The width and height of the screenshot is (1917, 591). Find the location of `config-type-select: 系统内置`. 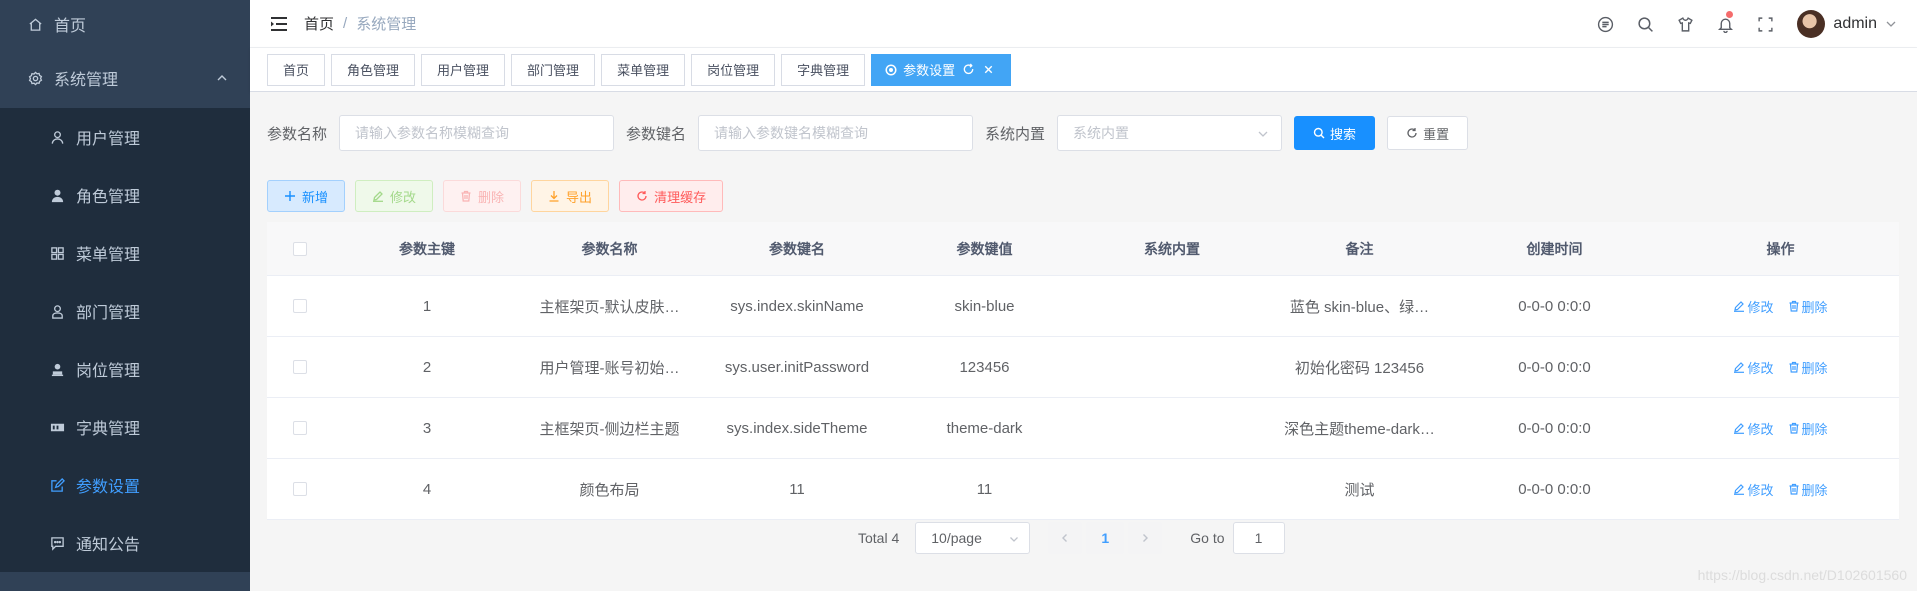

config-type-select: 系统内置 is located at coordinates (1170, 133).